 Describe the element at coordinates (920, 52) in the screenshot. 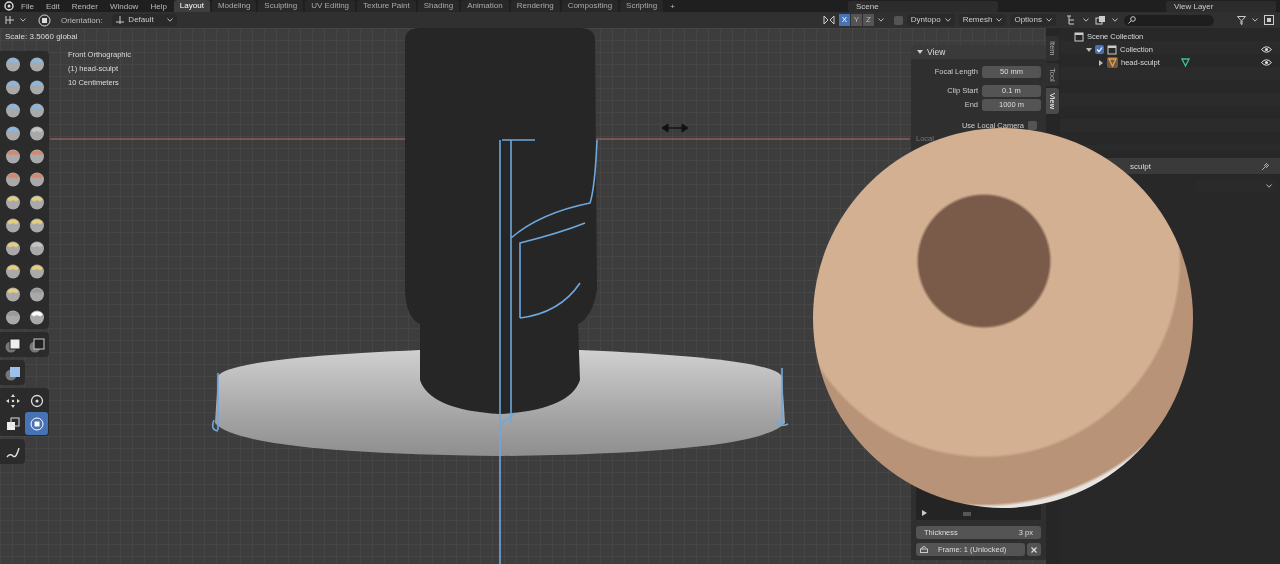

I see `collapse-arrow-icon` at that location.